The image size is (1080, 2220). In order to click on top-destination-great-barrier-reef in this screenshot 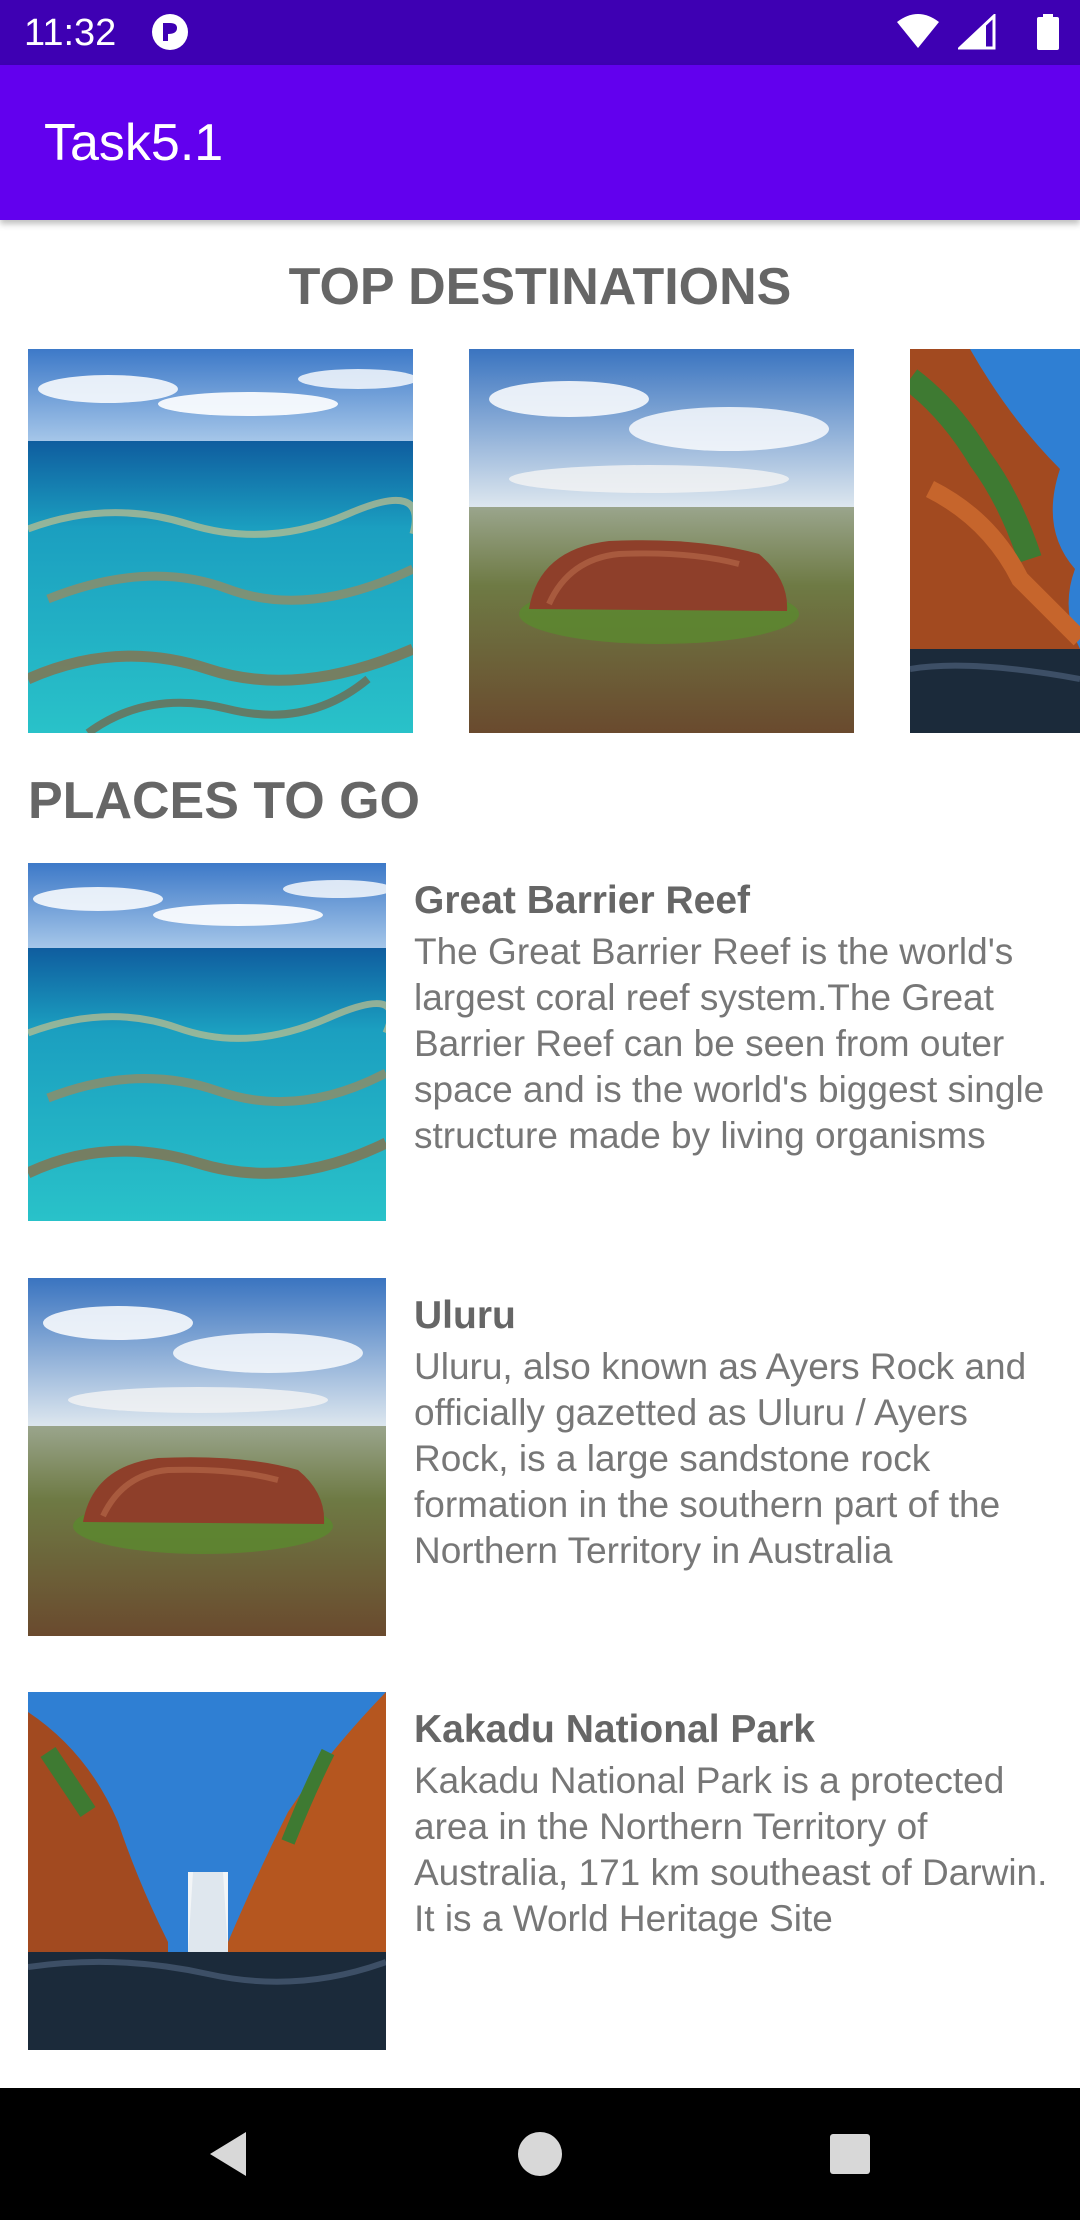, I will do `click(220, 541)`.